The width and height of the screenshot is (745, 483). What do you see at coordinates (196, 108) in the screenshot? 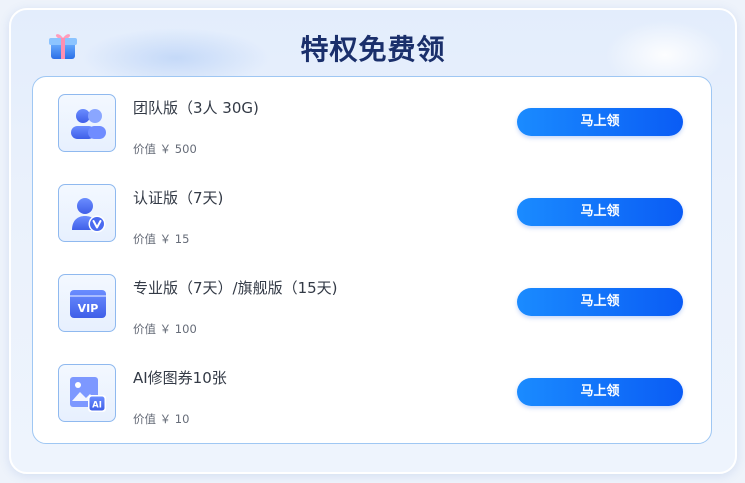
I see `item-name: 团队版（3人 30G)` at bounding box center [196, 108].